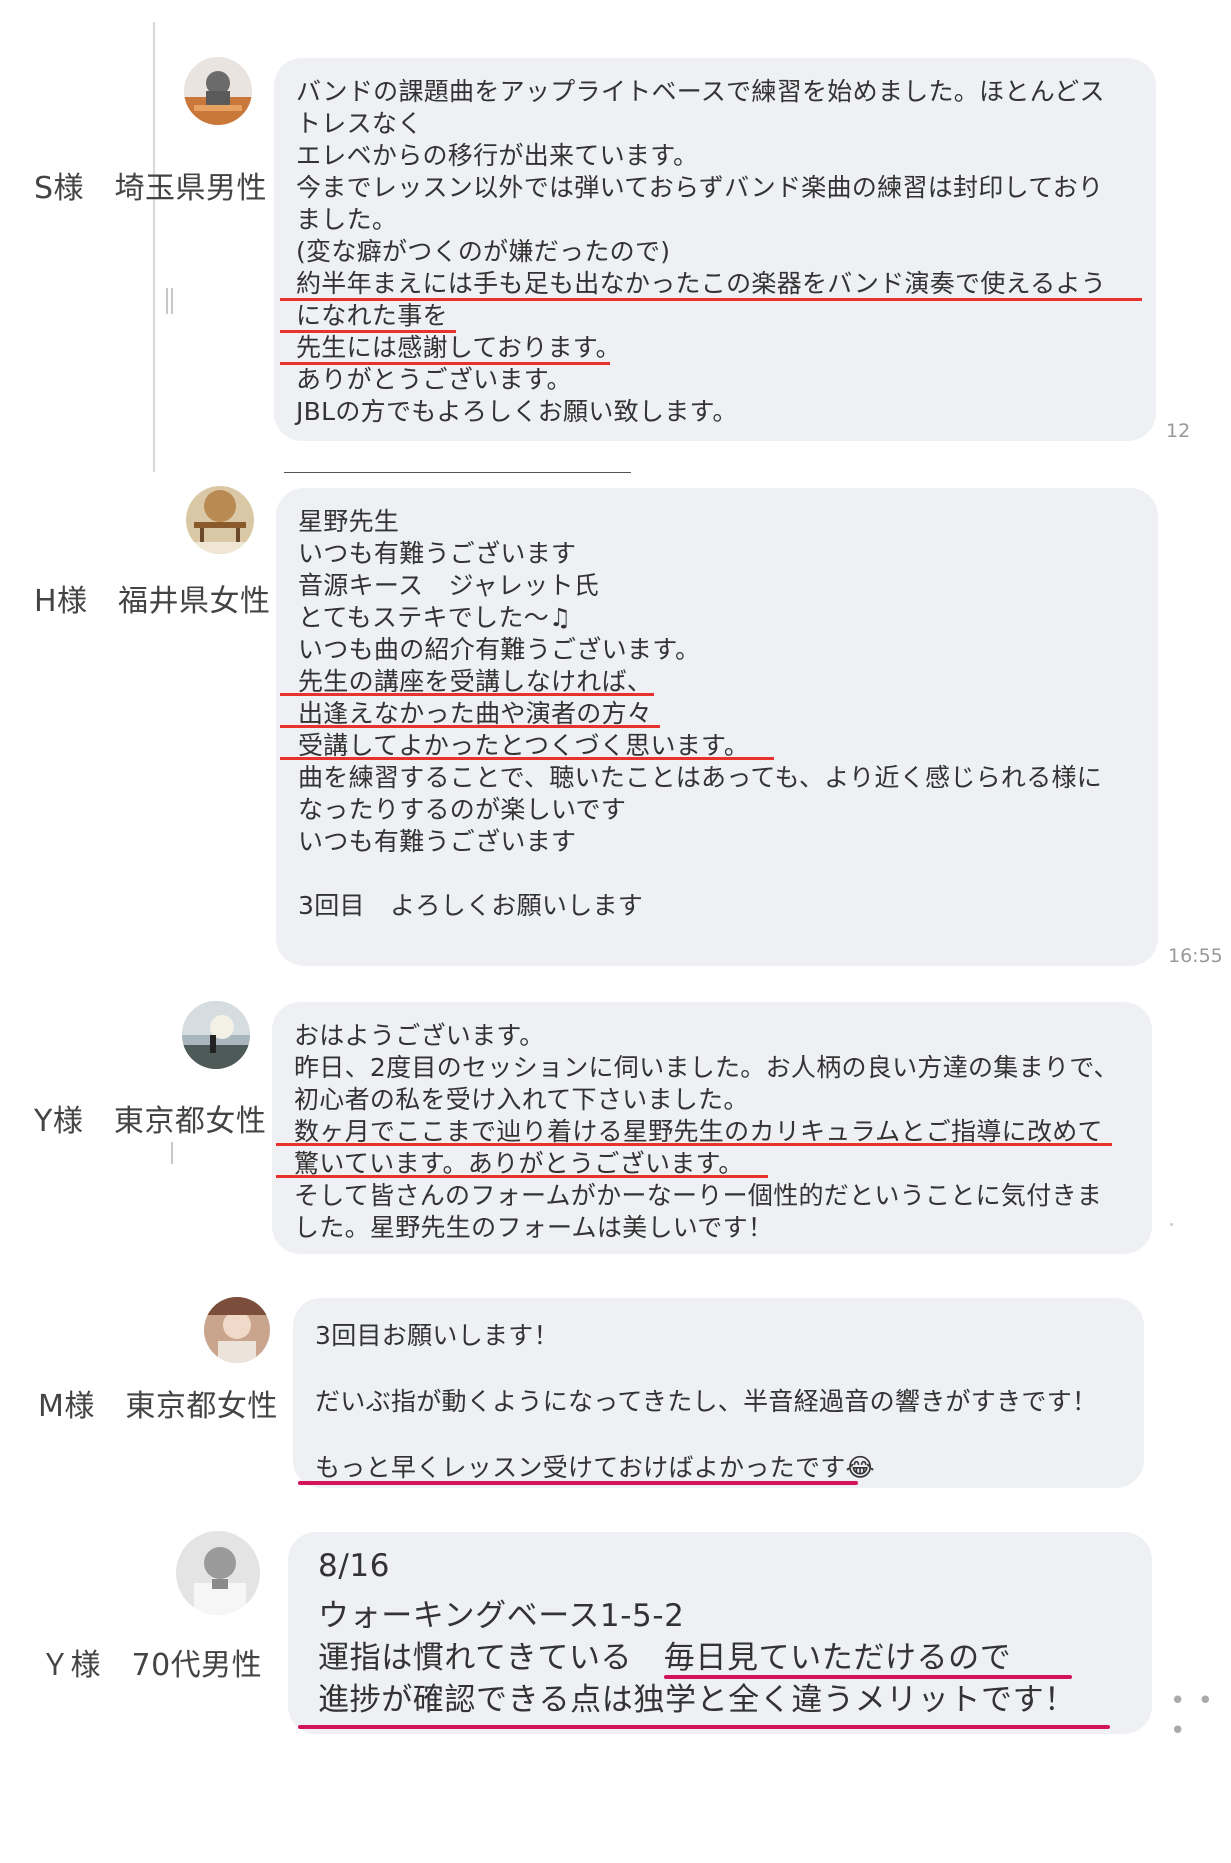  What do you see at coordinates (701, 283) in the screenshot?
I see `message-line: 約半年まえには手も足も出なかったこの楽器をバンド演奏で使えるよう` at bounding box center [701, 283].